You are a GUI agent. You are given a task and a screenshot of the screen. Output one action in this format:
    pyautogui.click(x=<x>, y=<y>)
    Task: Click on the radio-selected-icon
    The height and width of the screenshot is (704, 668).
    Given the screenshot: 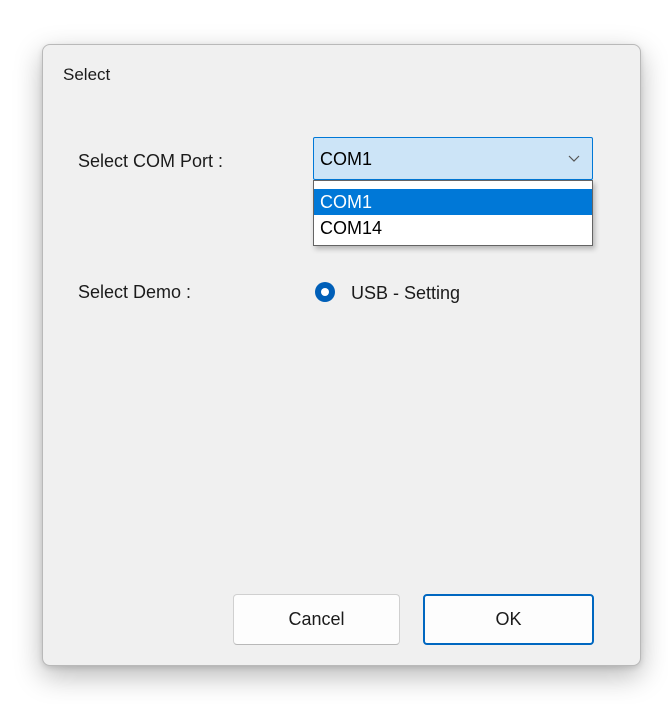 What is the action you would take?
    pyautogui.click(x=325, y=292)
    